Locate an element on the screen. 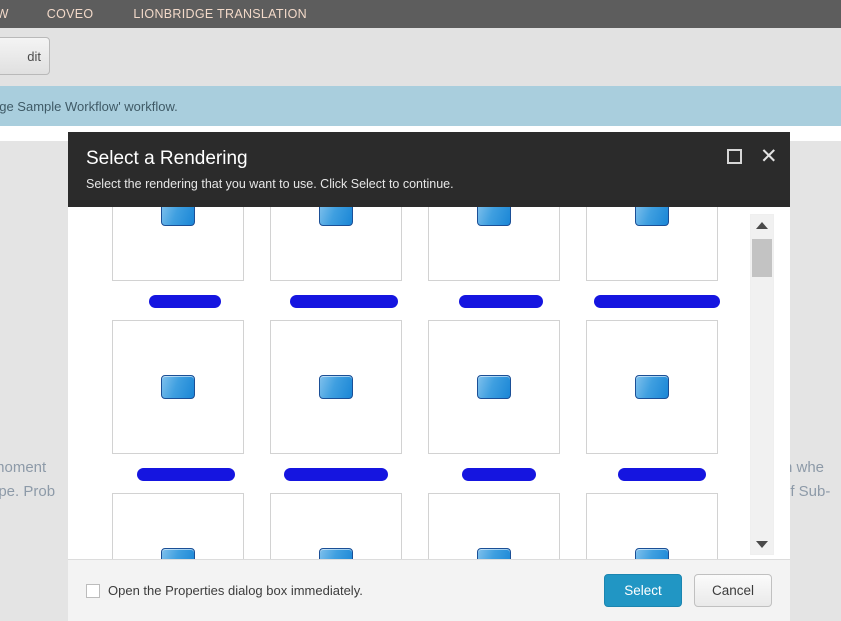 This screenshot has height=621, width=841. rendering-label-wrap: A is located at coordinates (178, 301).